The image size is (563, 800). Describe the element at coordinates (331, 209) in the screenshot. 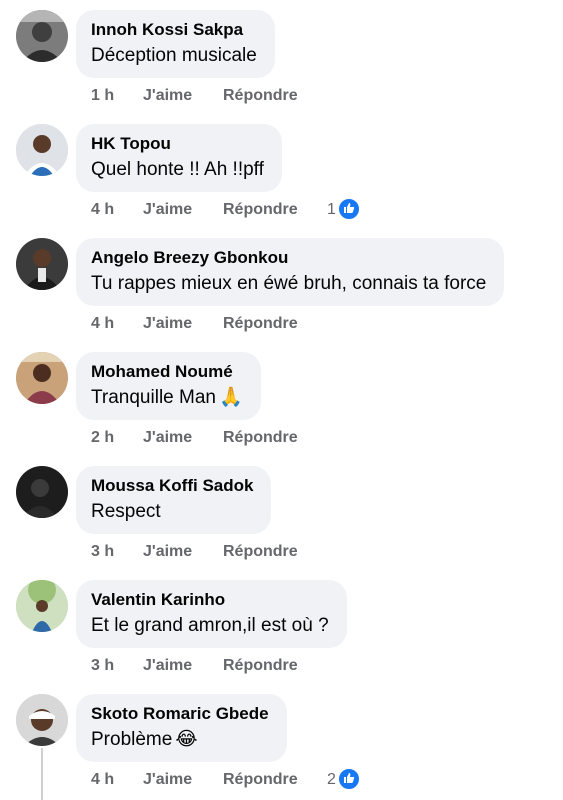

I see `reaction-number: 1` at that location.